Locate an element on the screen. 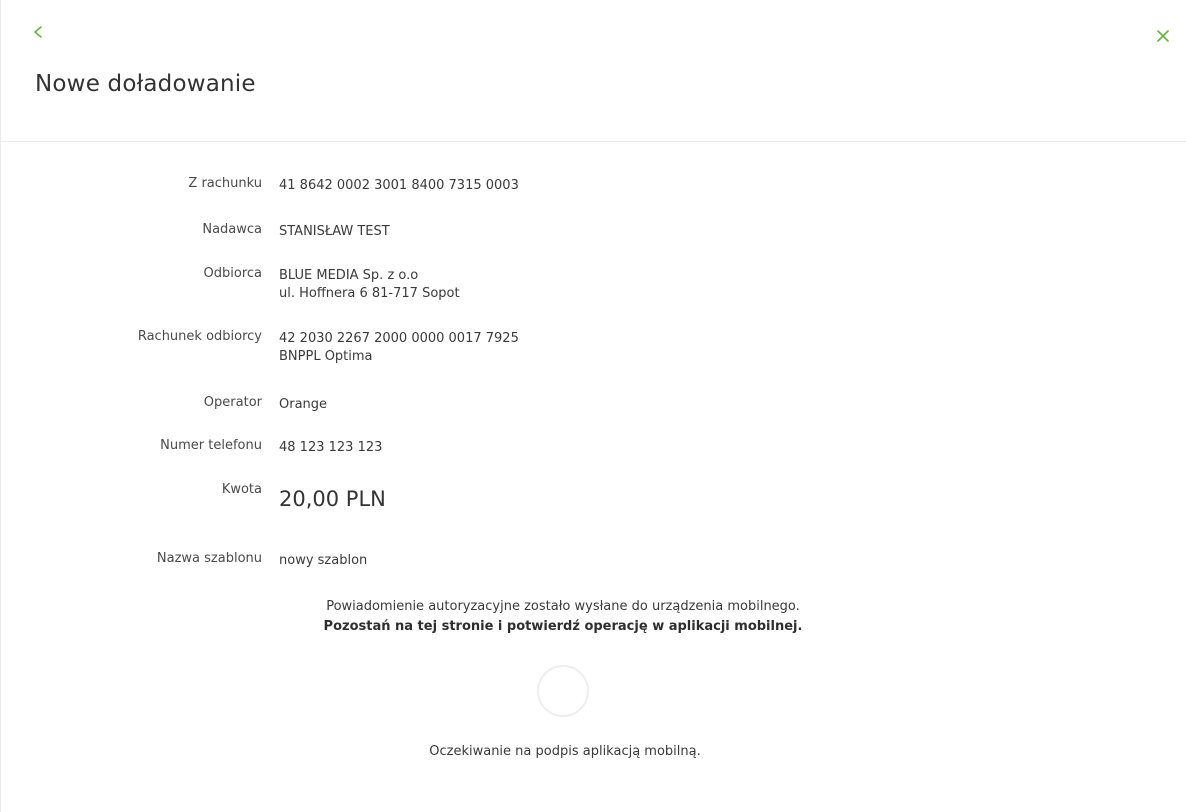  template-name-value: nowy szablon is located at coordinates (323, 560).